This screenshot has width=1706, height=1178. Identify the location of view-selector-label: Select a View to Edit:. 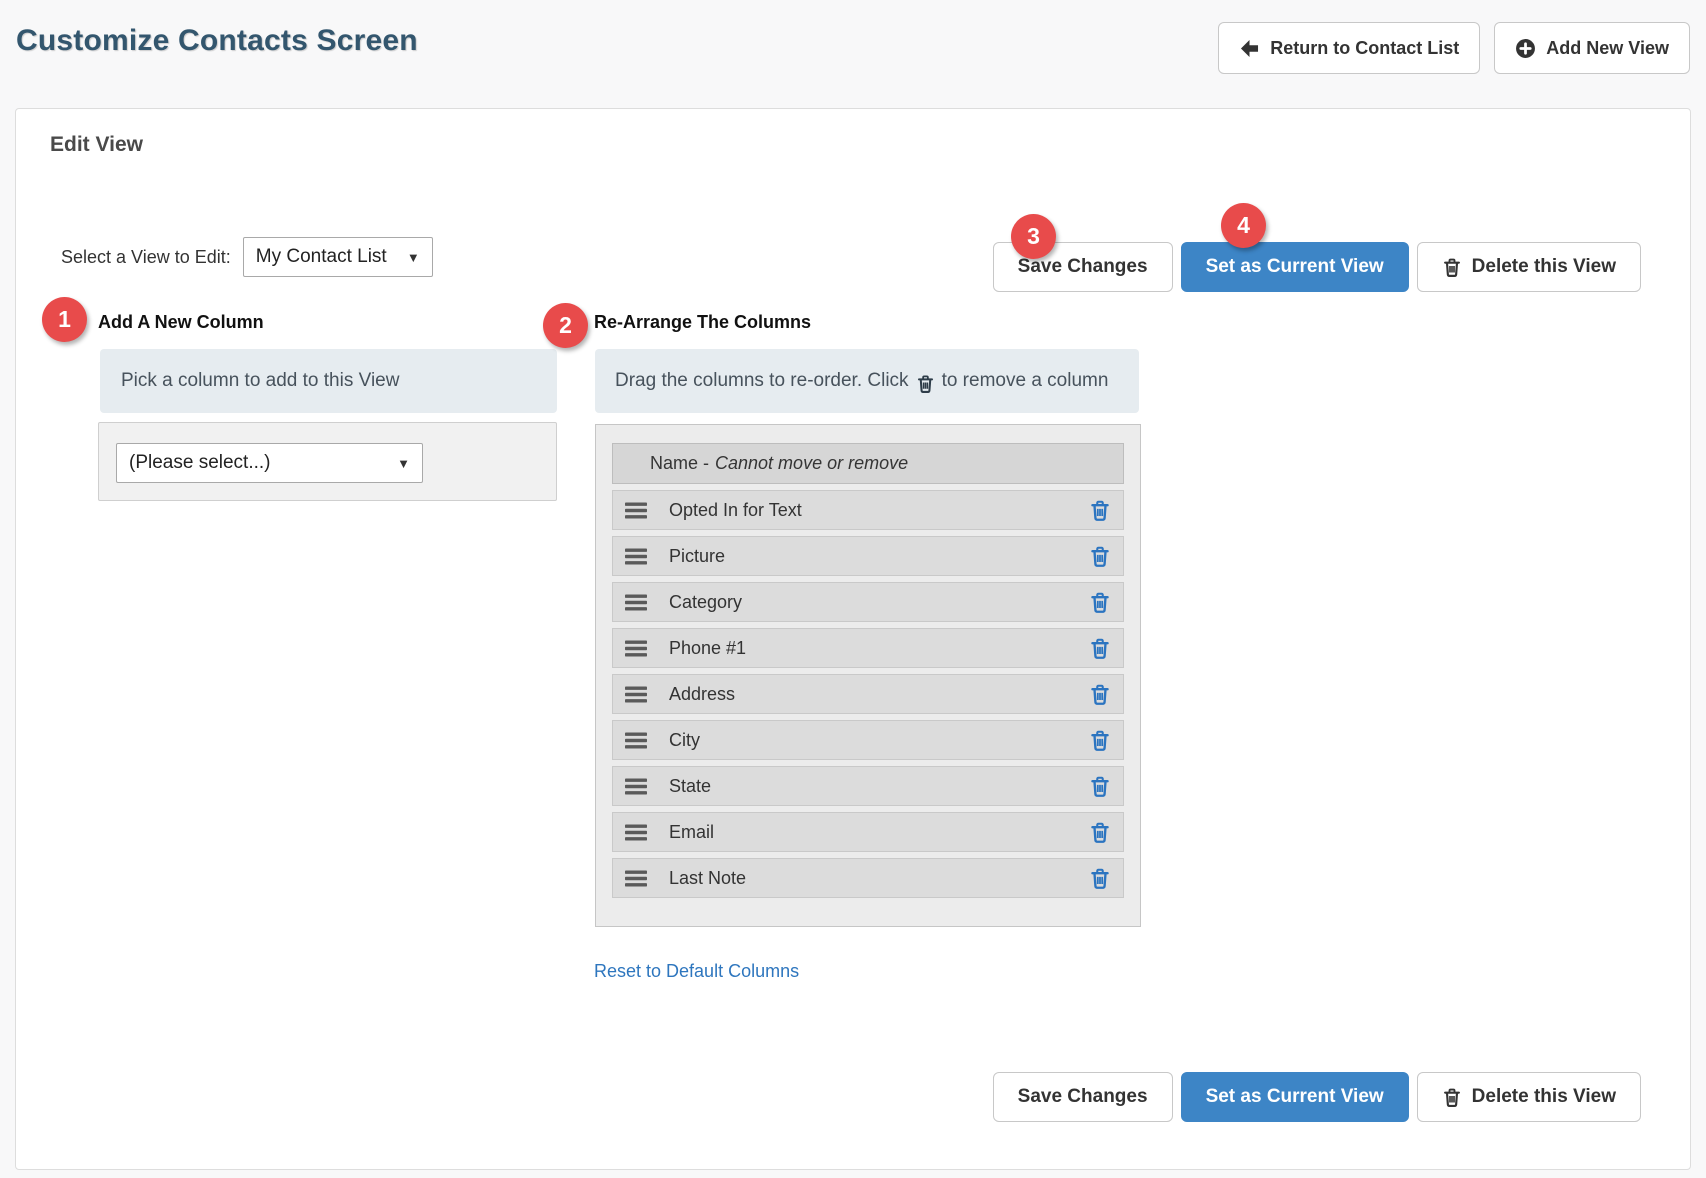
(146, 256).